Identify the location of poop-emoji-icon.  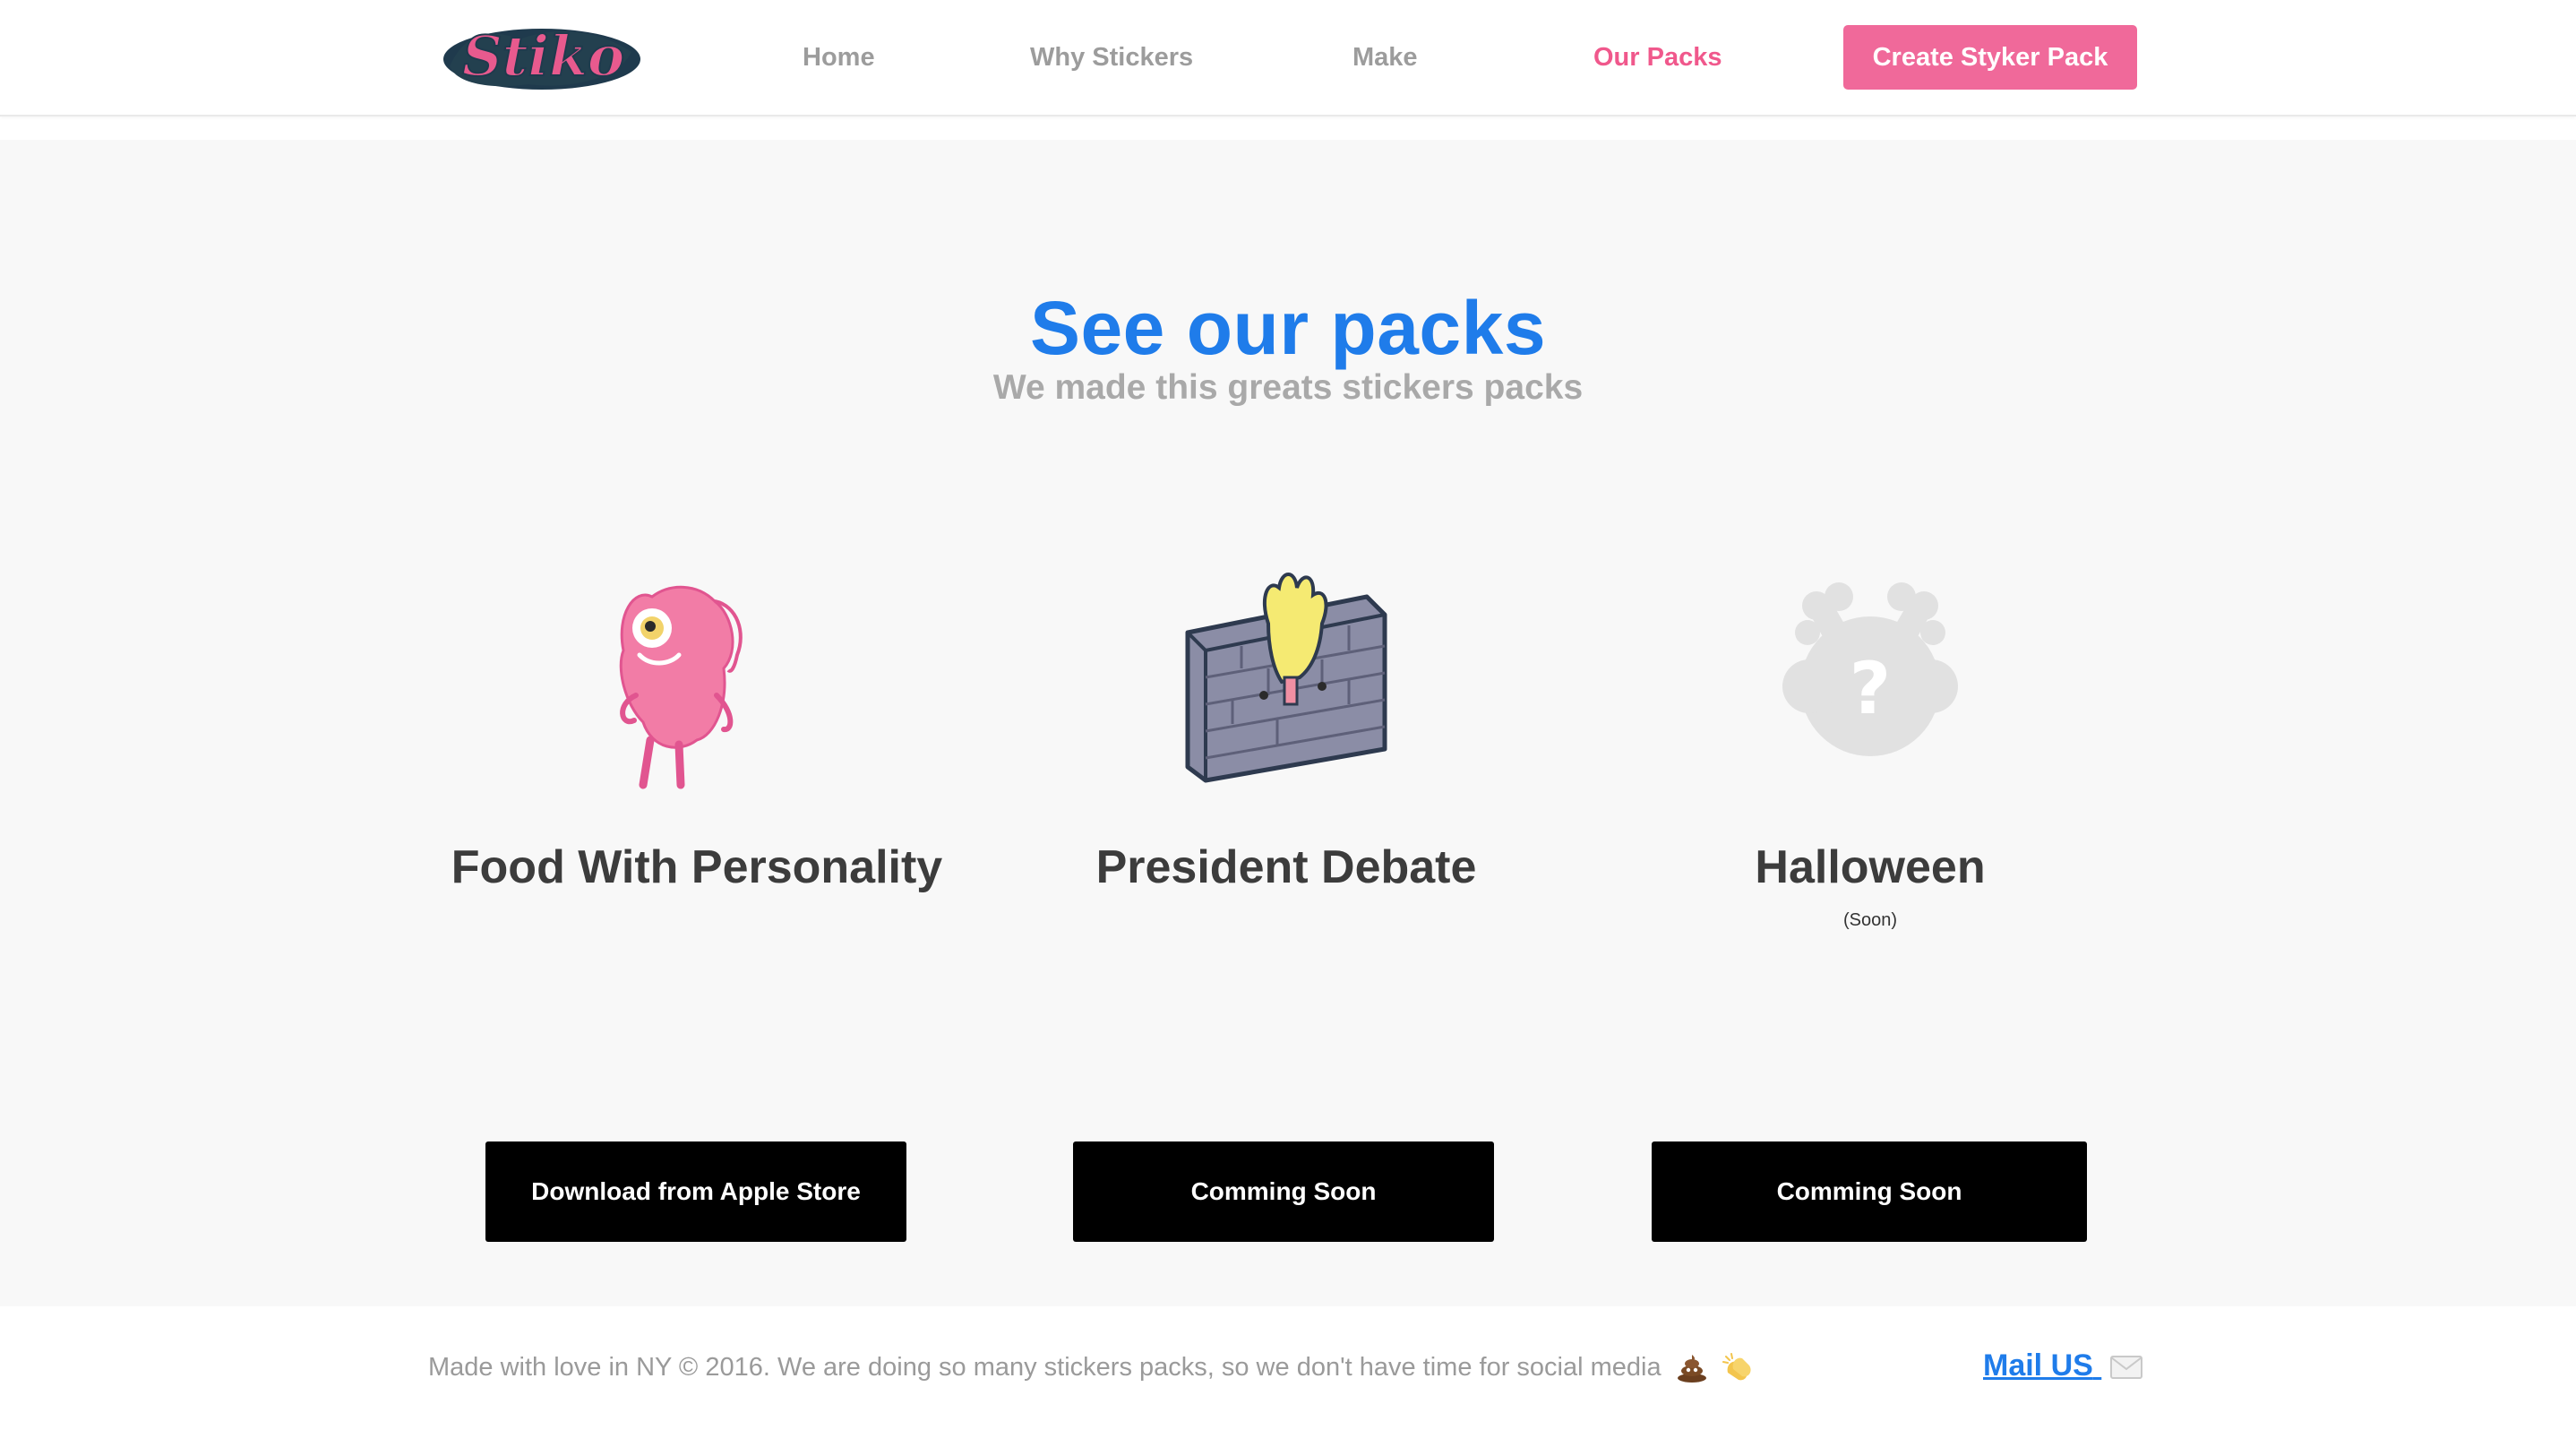
(1691, 1369).